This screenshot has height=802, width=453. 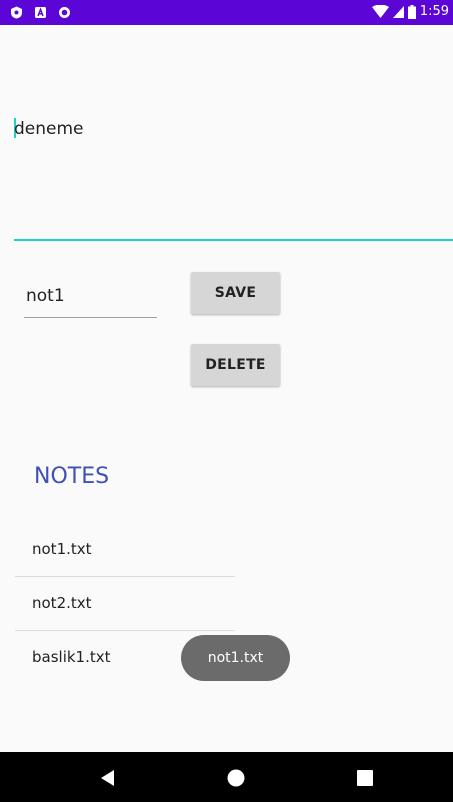 I want to click on battery-icon, so click(x=411, y=11).